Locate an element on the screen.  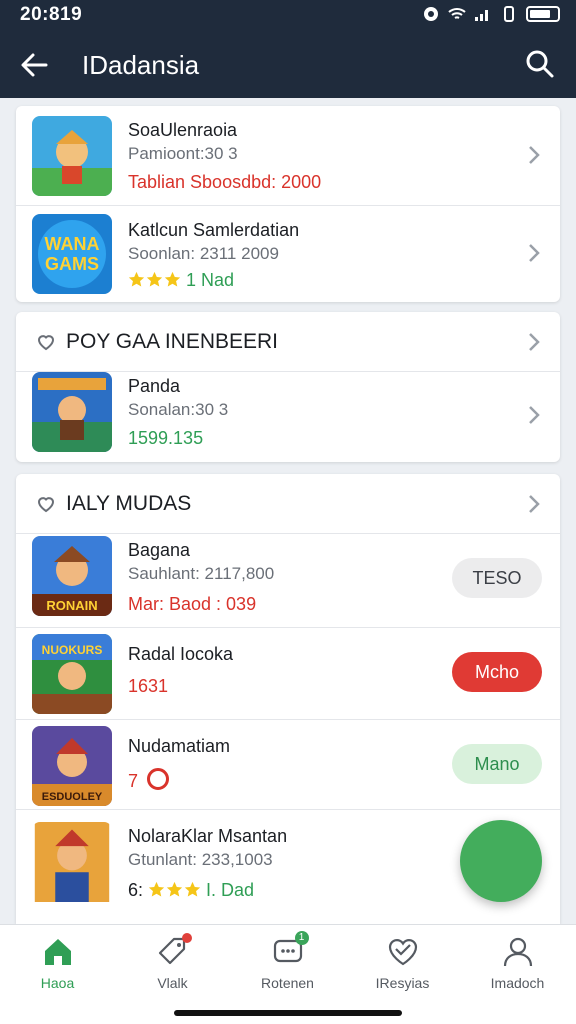
bottom-nav: Haoa Vlalk 1 Rotenen IResyias Imadoch is located at coordinates (288, 974).